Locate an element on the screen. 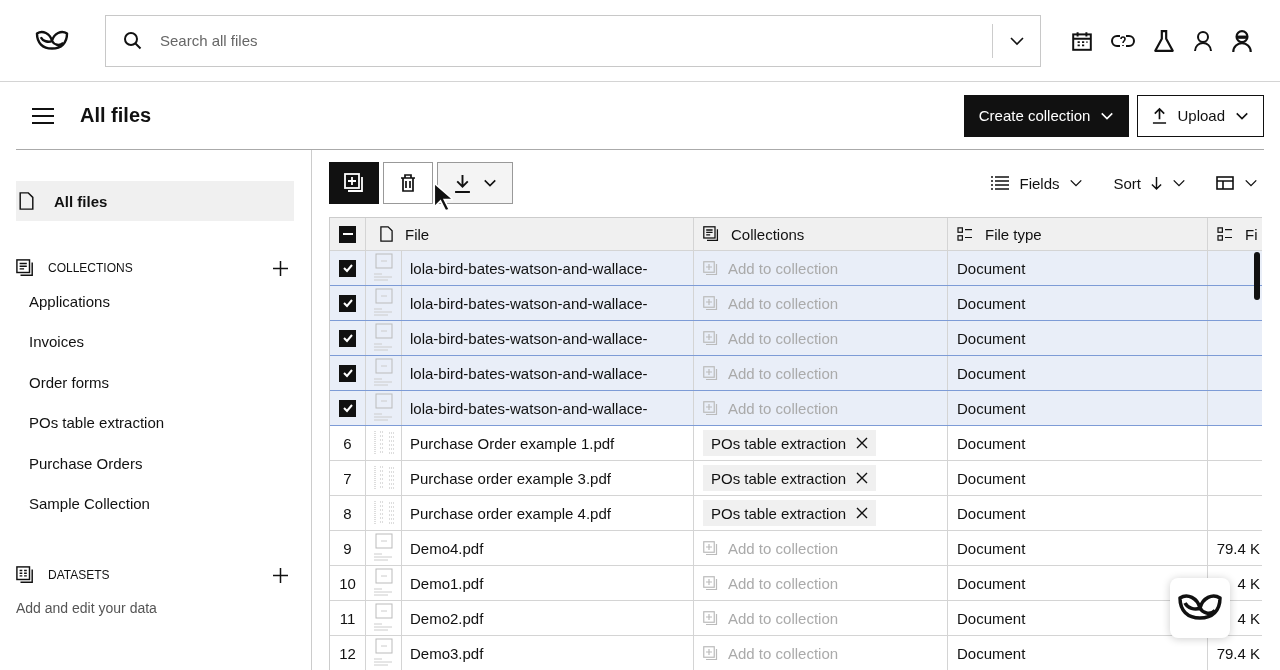 The height and width of the screenshot is (670, 1280). table-row: 7 Purchase order example 3.pdf POs table extraction Document is located at coordinates (796, 478).